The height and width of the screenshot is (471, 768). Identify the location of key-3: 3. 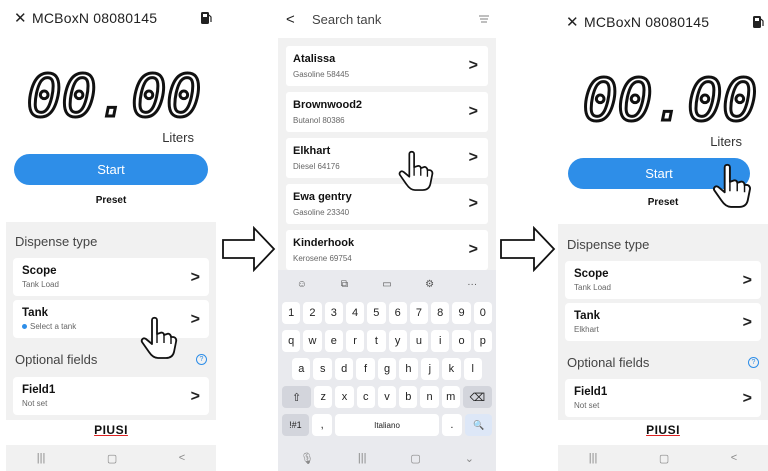
(333, 313).